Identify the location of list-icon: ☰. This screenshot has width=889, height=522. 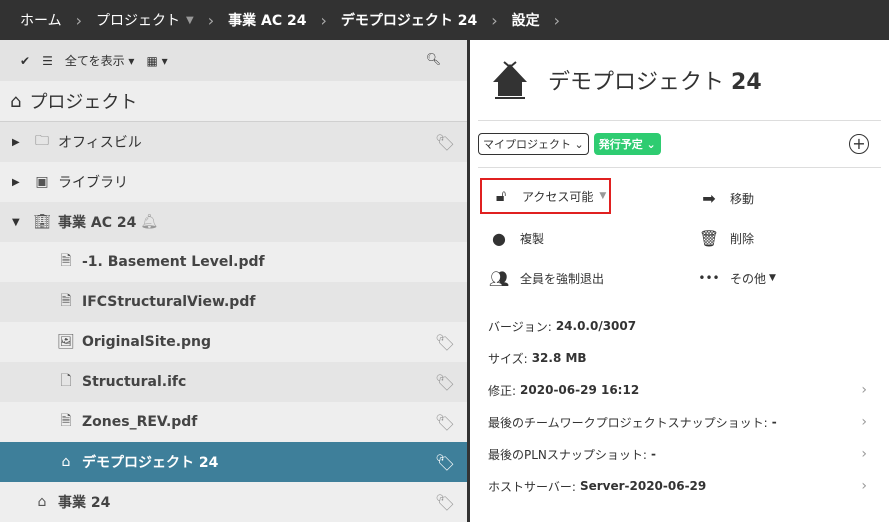
(47, 61).